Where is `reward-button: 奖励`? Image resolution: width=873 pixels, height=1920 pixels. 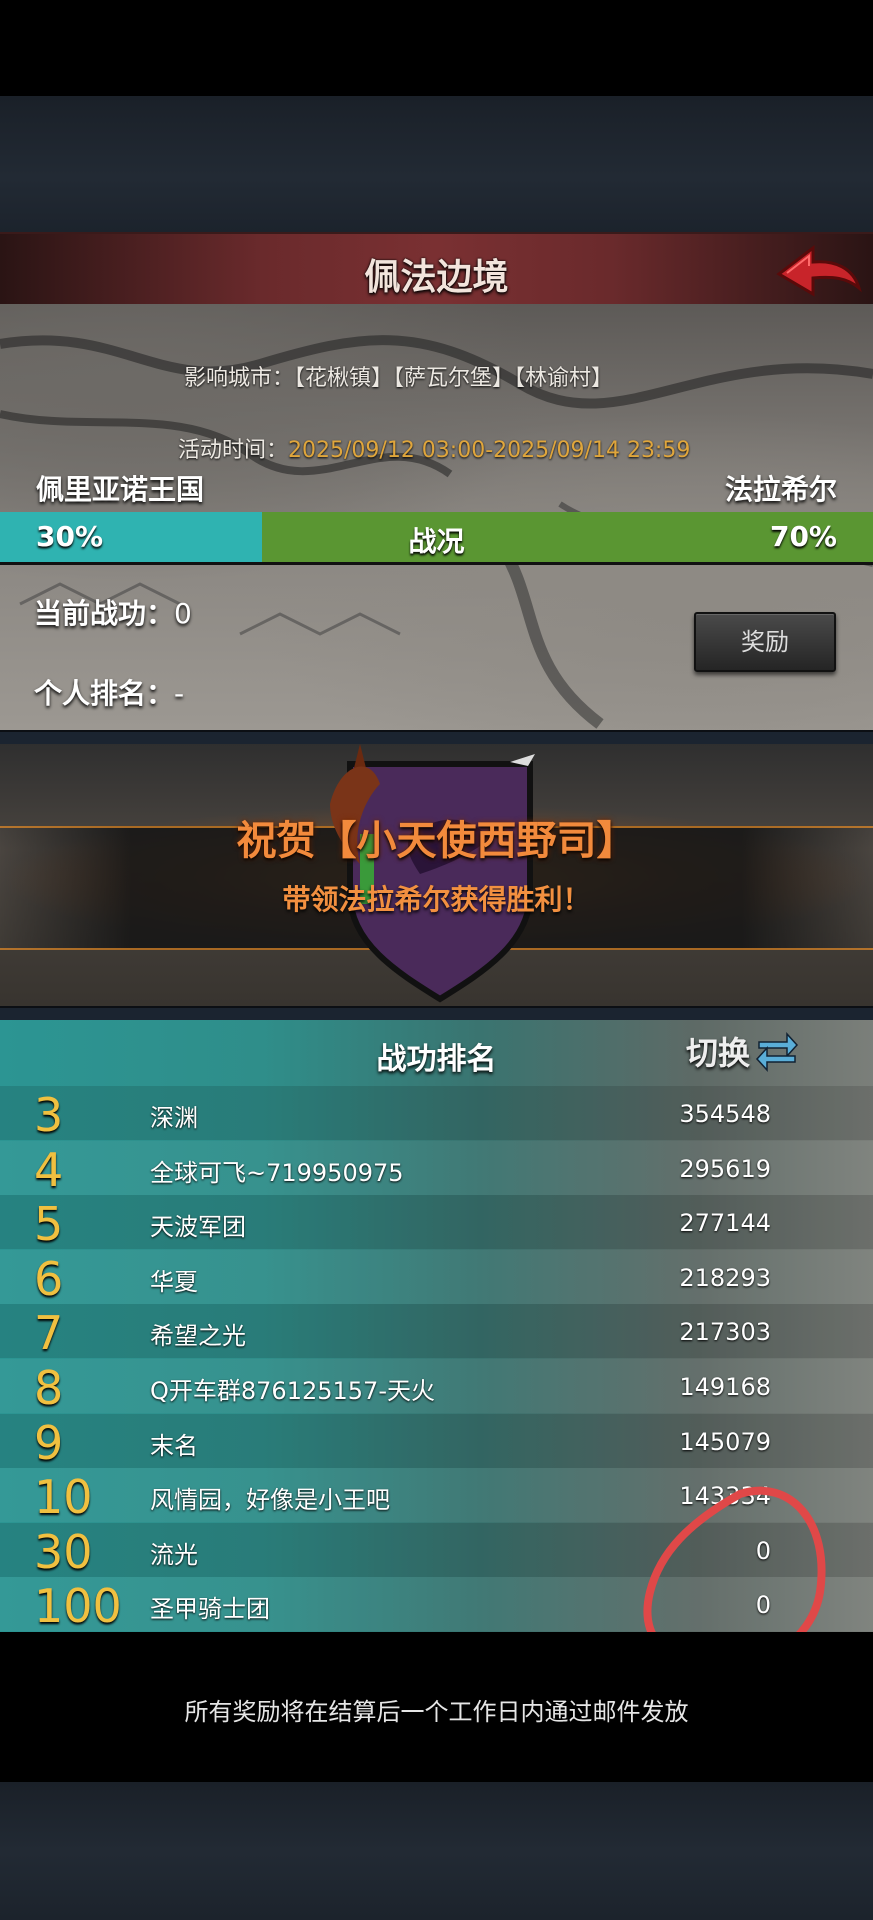 reward-button: 奖励 is located at coordinates (765, 642).